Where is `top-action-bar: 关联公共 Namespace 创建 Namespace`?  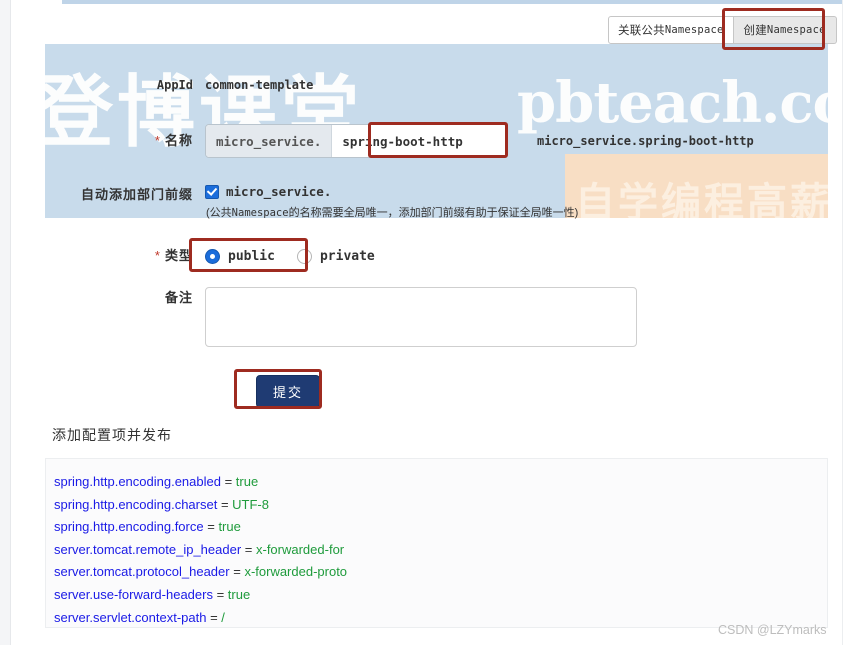
top-action-bar: 关联公共 Namespace 创建 Namespace is located at coordinates (722, 30).